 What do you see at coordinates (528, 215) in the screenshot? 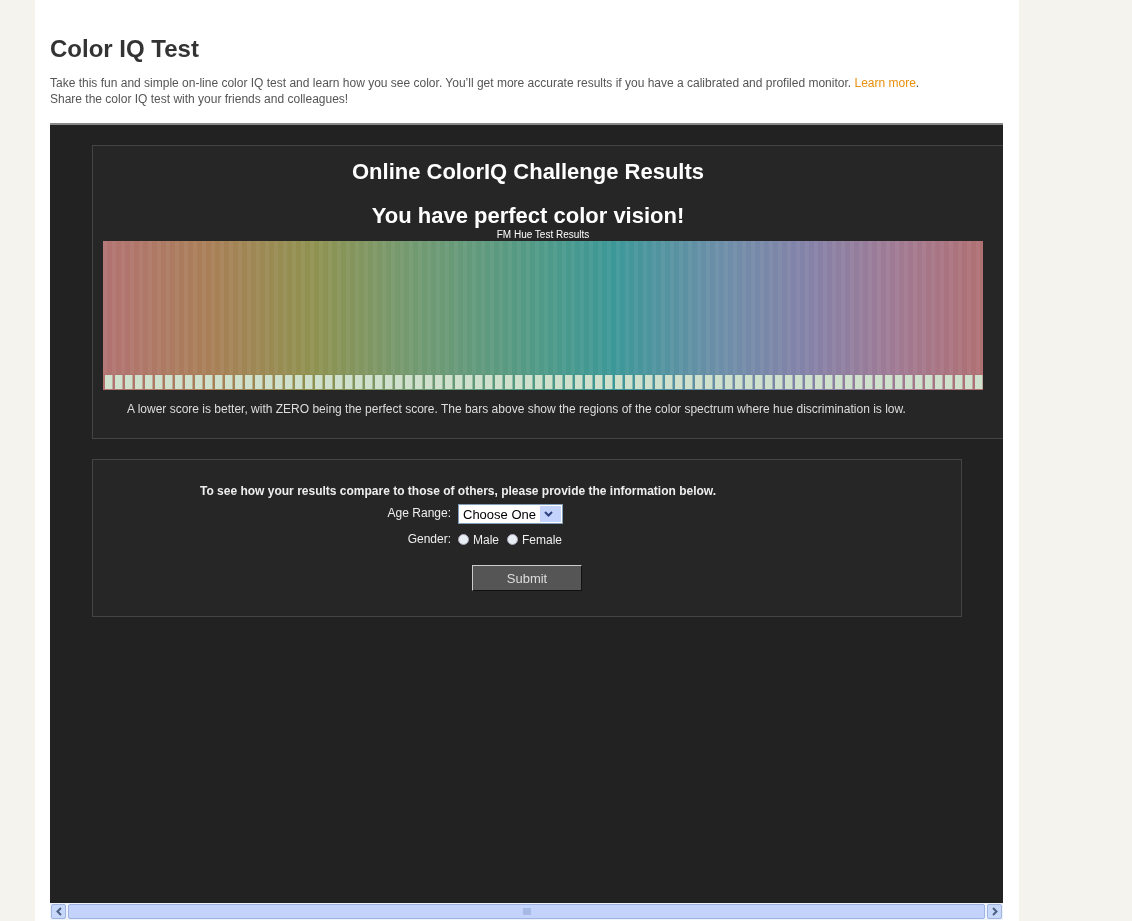
I see `verdict-text: You have perfect color vision!` at bounding box center [528, 215].